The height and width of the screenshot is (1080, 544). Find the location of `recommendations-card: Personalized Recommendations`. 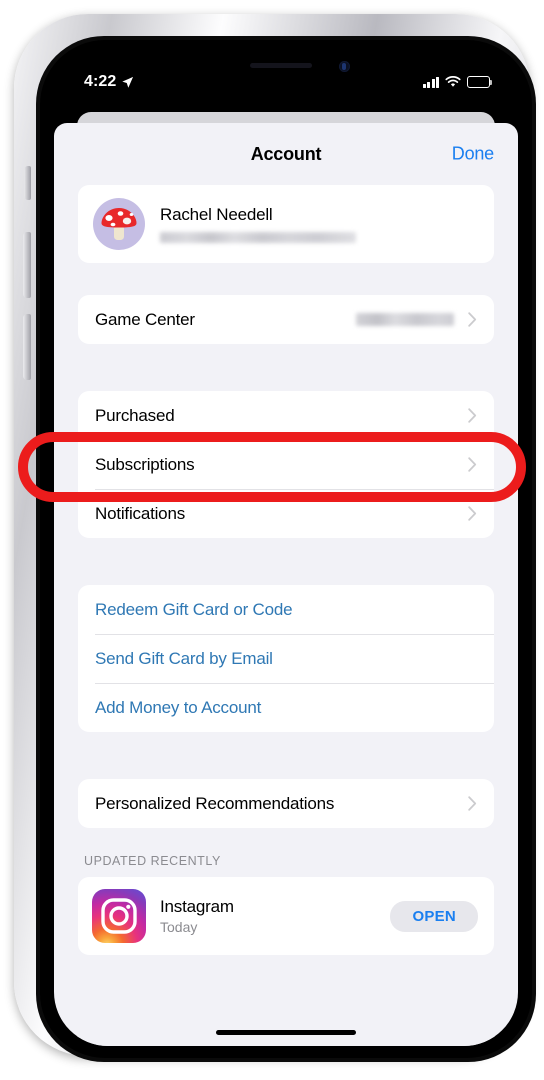

recommendations-card: Personalized Recommendations is located at coordinates (286, 803).